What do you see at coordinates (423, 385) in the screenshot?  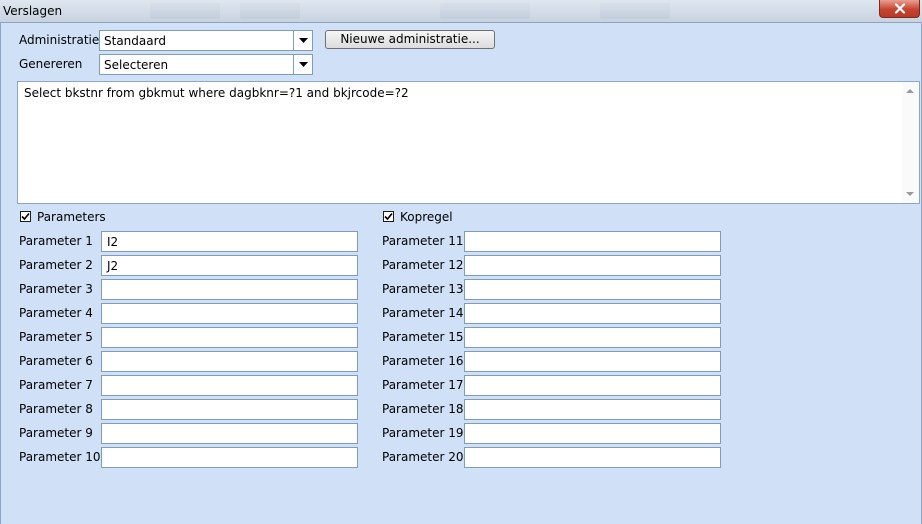 I see `parameter-label: Parameter 17` at bounding box center [423, 385].